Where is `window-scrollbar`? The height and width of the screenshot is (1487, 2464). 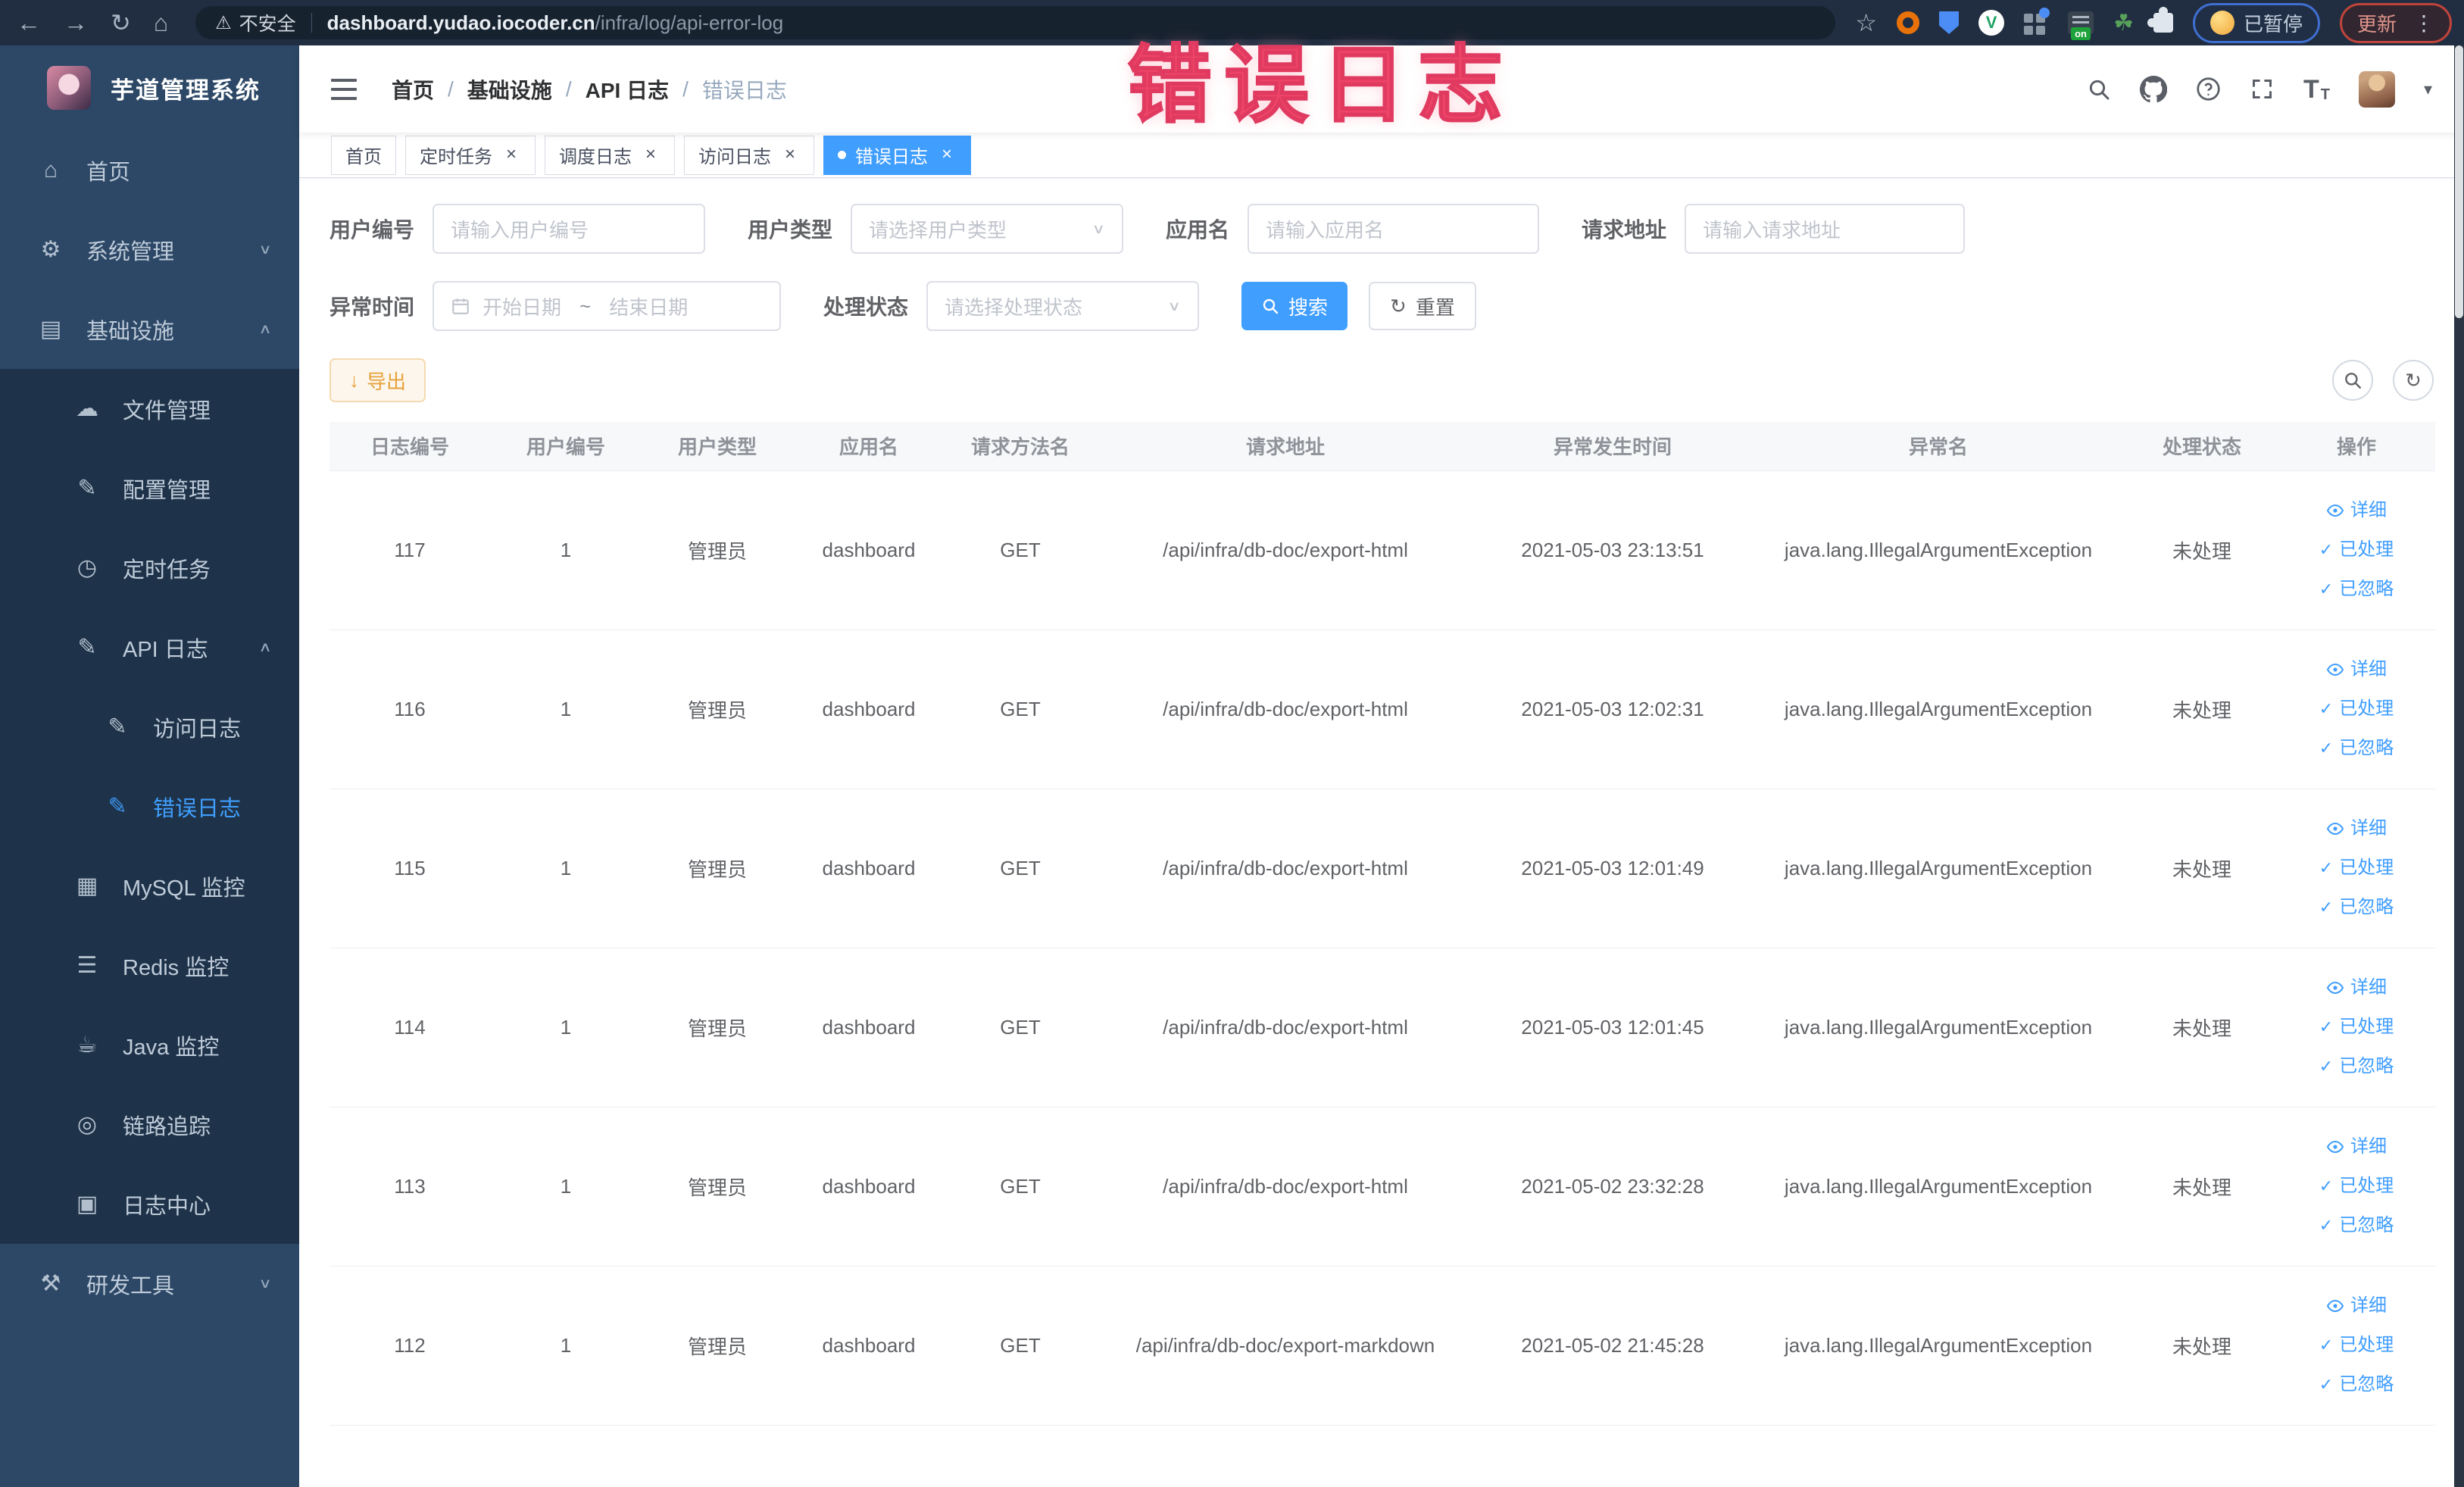
window-scrollbar is located at coordinates (2459, 766).